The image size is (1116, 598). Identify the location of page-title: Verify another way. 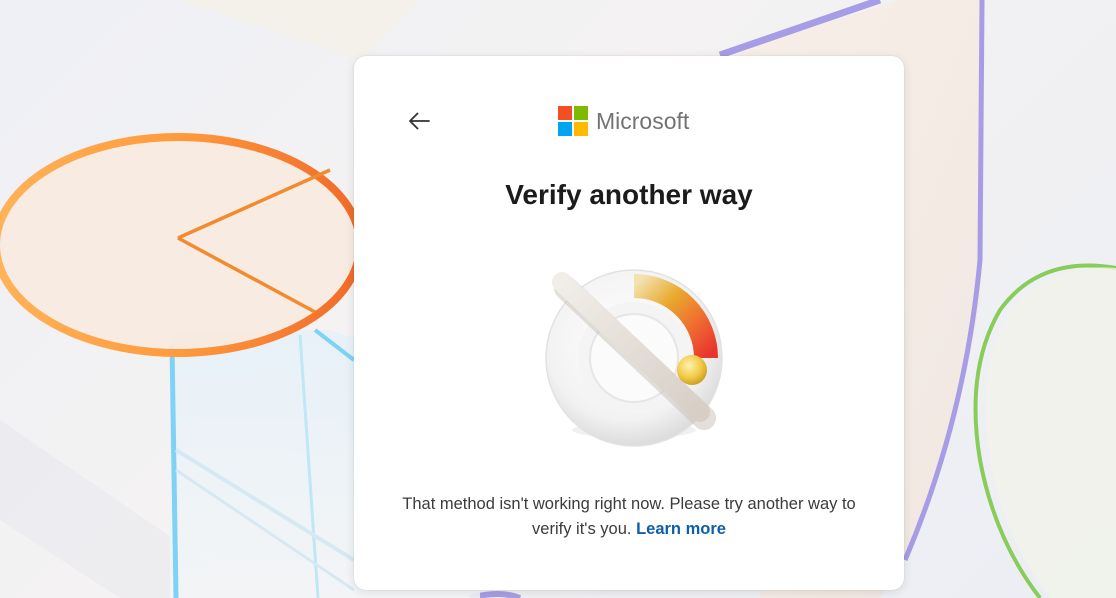
(629, 194).